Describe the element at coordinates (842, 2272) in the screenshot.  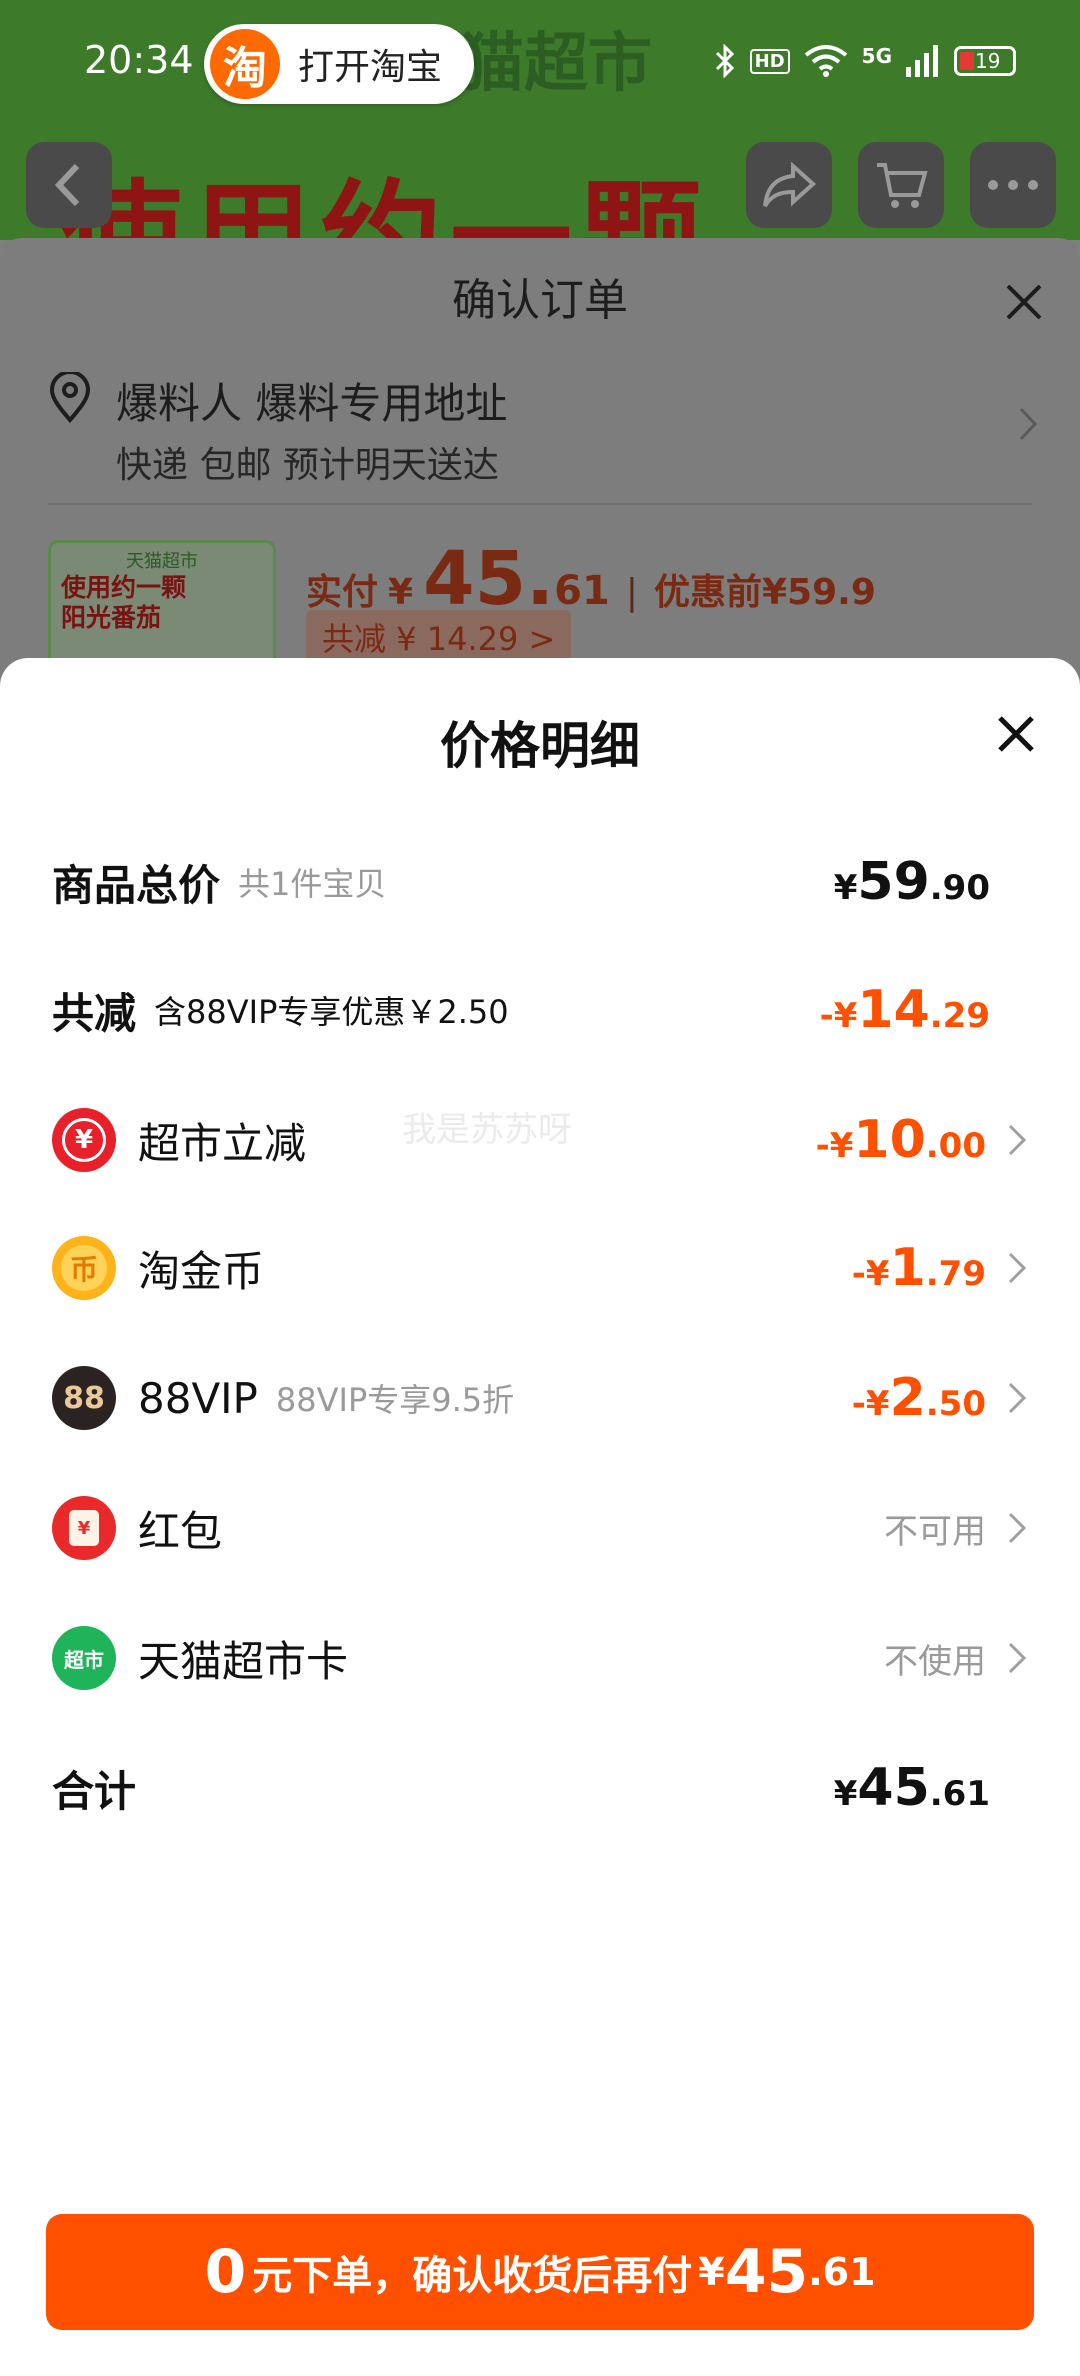
I see `cta-dec: .61` at that location.